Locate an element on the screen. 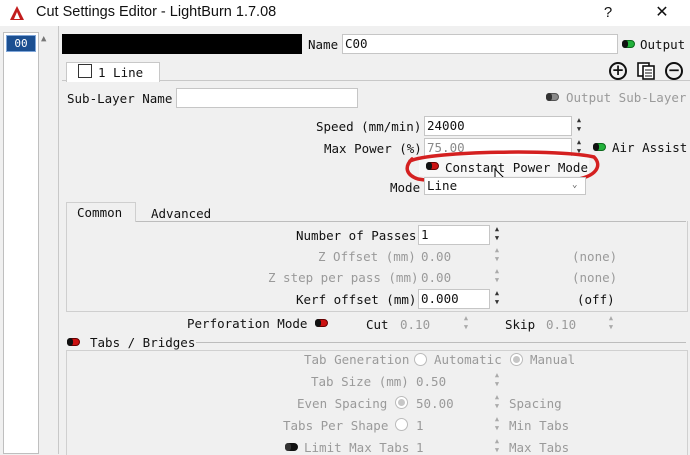 The height and width of the screenshot is (455, 690). copy-icon is located at coordinates (646, 71).